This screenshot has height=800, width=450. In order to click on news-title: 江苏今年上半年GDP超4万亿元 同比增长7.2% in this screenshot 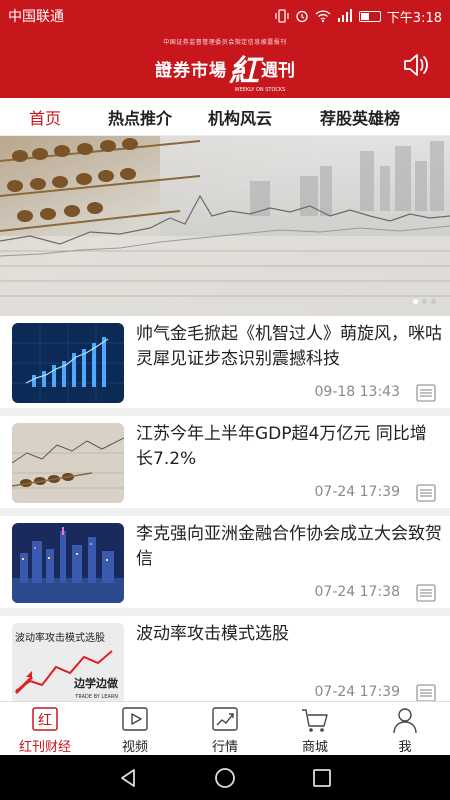, I will do `click(281, 446)`.